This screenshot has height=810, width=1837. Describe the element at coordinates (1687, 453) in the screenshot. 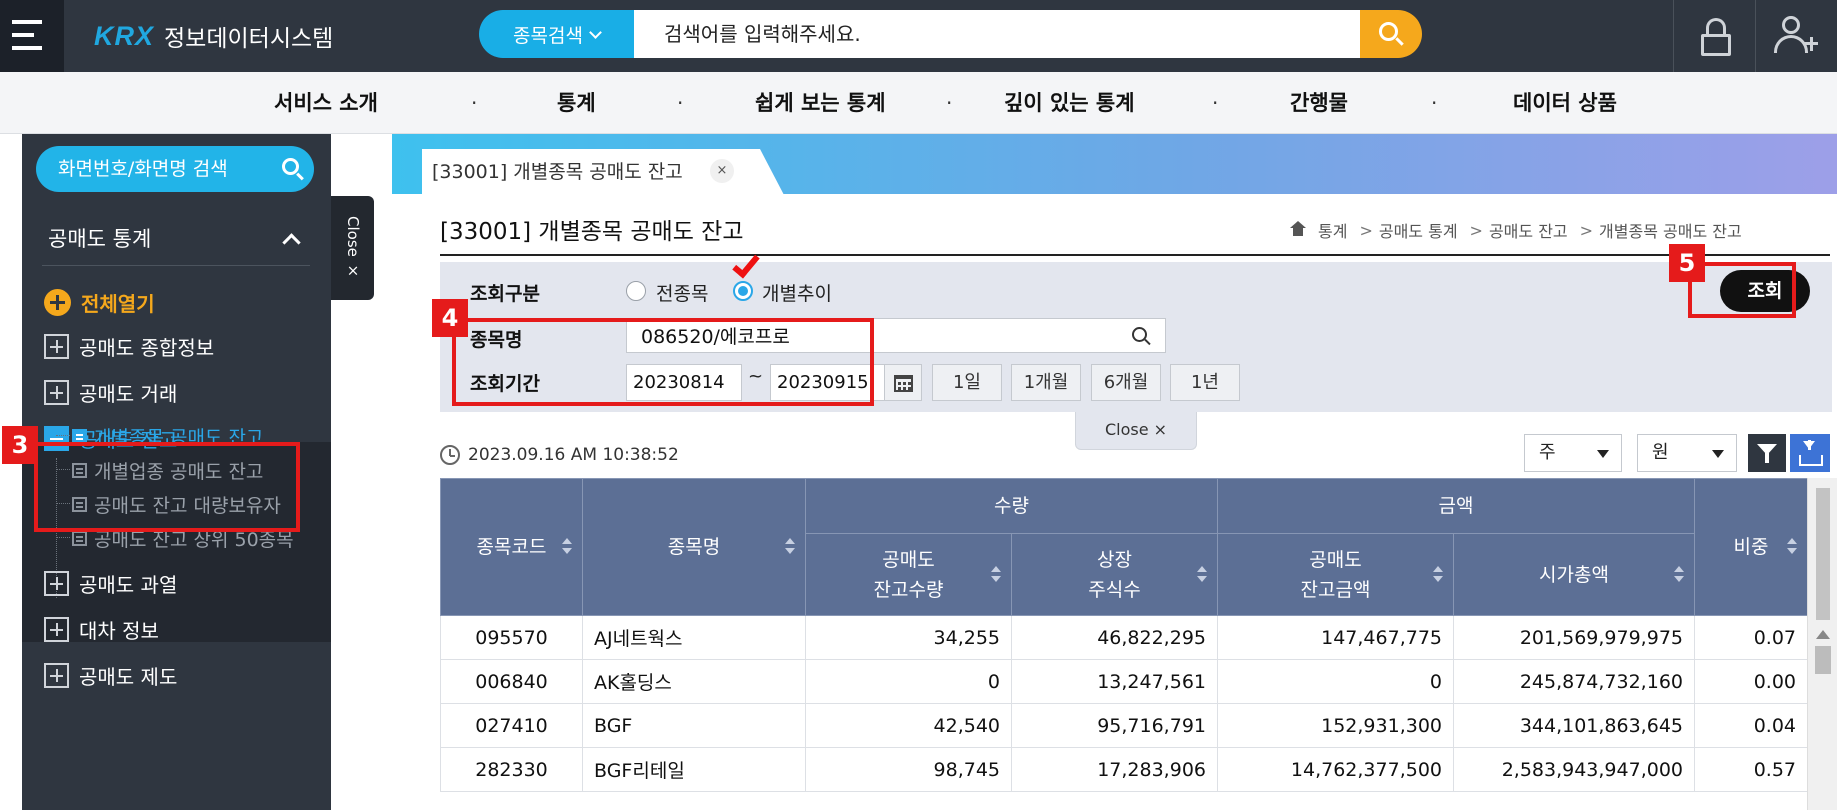

I see `unit-currency-select: 원` at that location.